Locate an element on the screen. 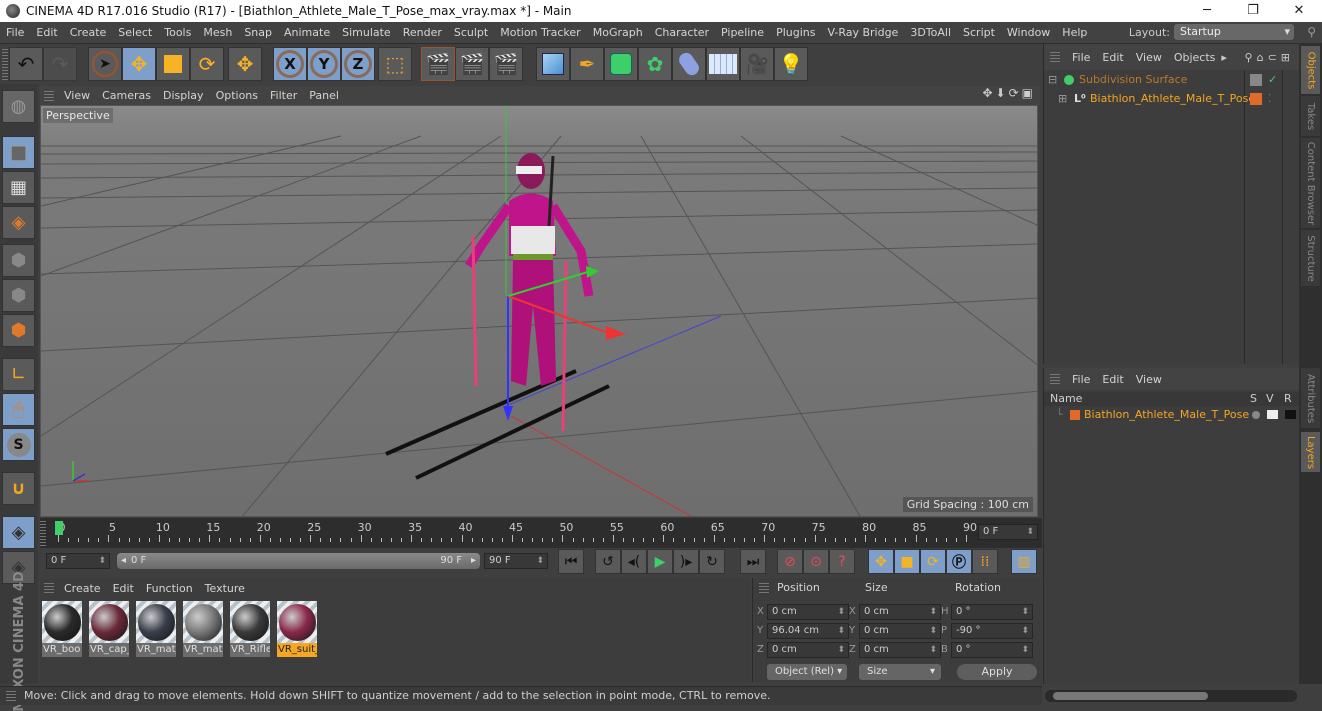 The image size is (1322, 711). toggle-layout-icon: ▣ is located at coordinates (1029, 93).